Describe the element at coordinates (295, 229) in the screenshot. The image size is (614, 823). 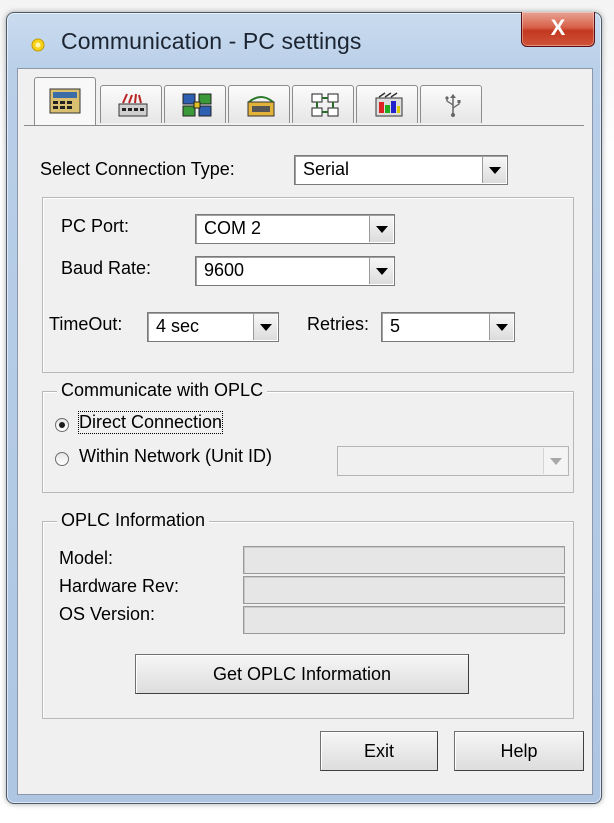
I see `pc-port-select: COM 2` at that location.